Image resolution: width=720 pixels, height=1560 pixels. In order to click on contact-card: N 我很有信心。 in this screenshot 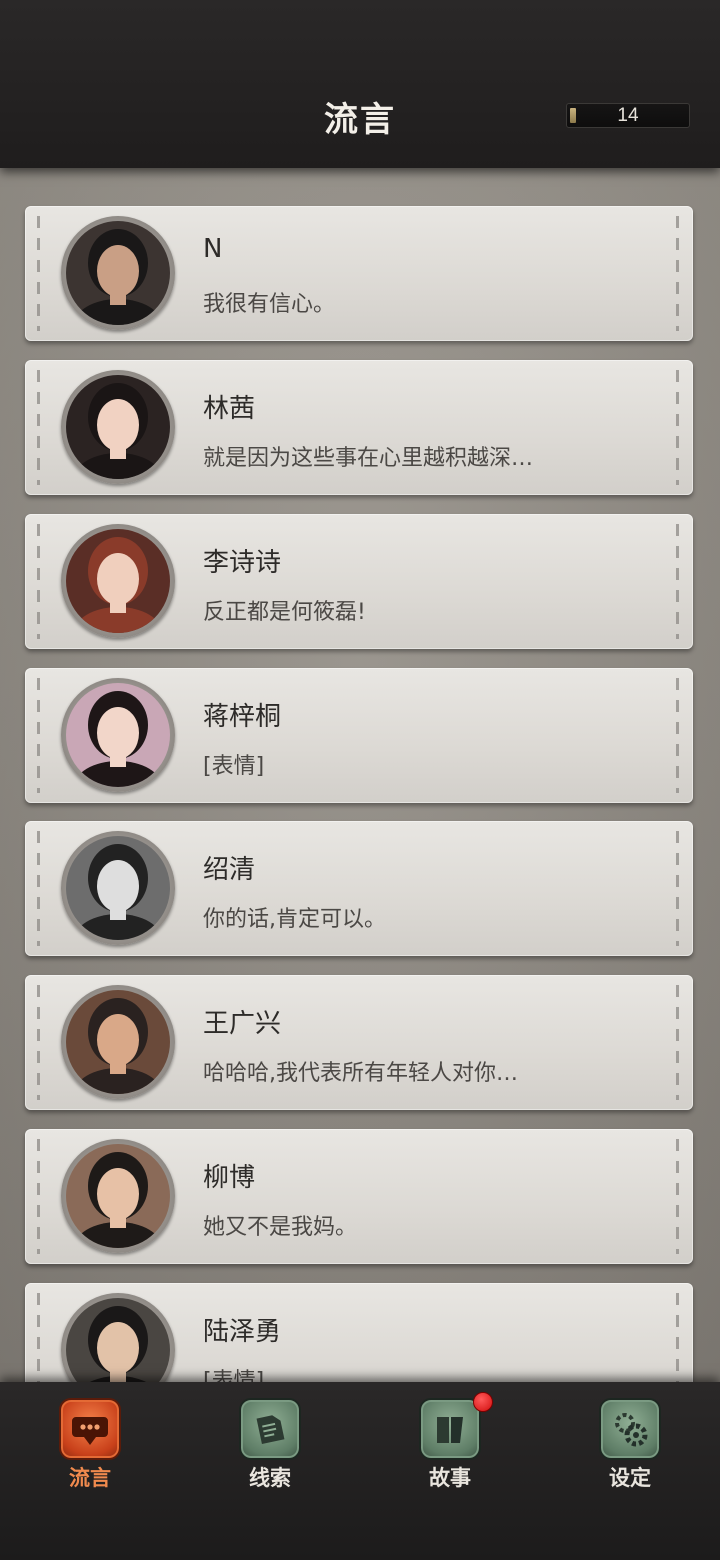, I will do `click(359, 273)`.